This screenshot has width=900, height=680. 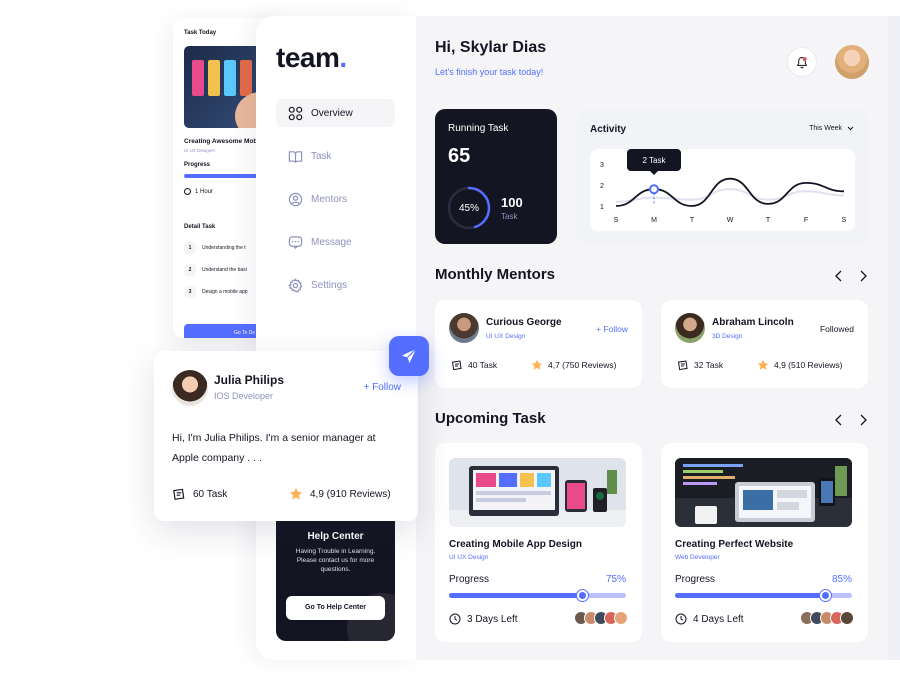 I want to click on task-role: Web Developer, so click(x=697, y=557).